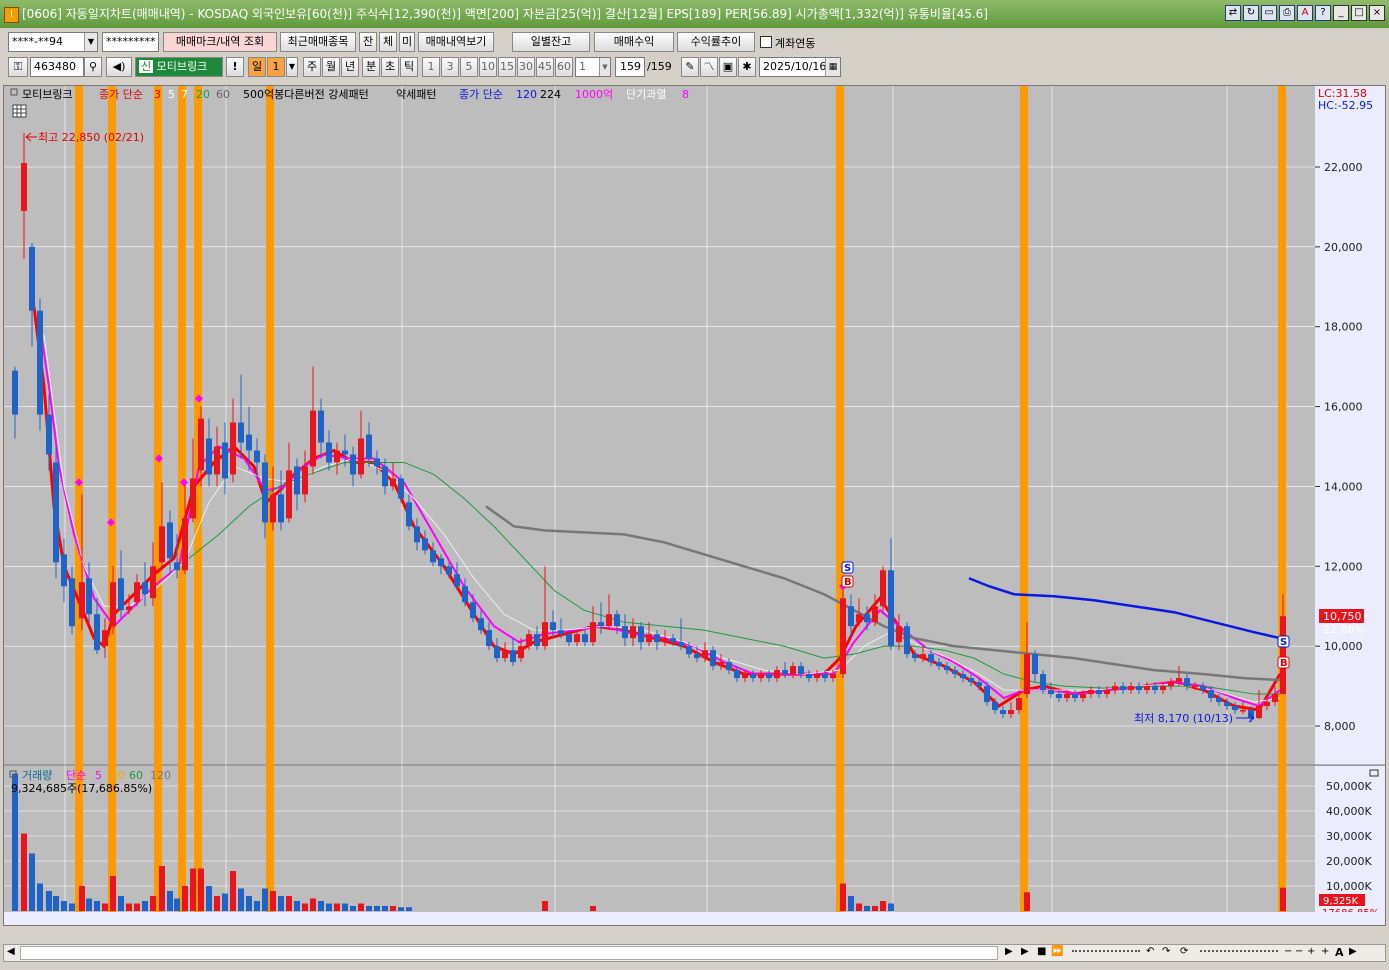 Image resolution: width=1389 pixels, height=970 pixels. I want to click on bar-count-input: 159, so click(630, 67).